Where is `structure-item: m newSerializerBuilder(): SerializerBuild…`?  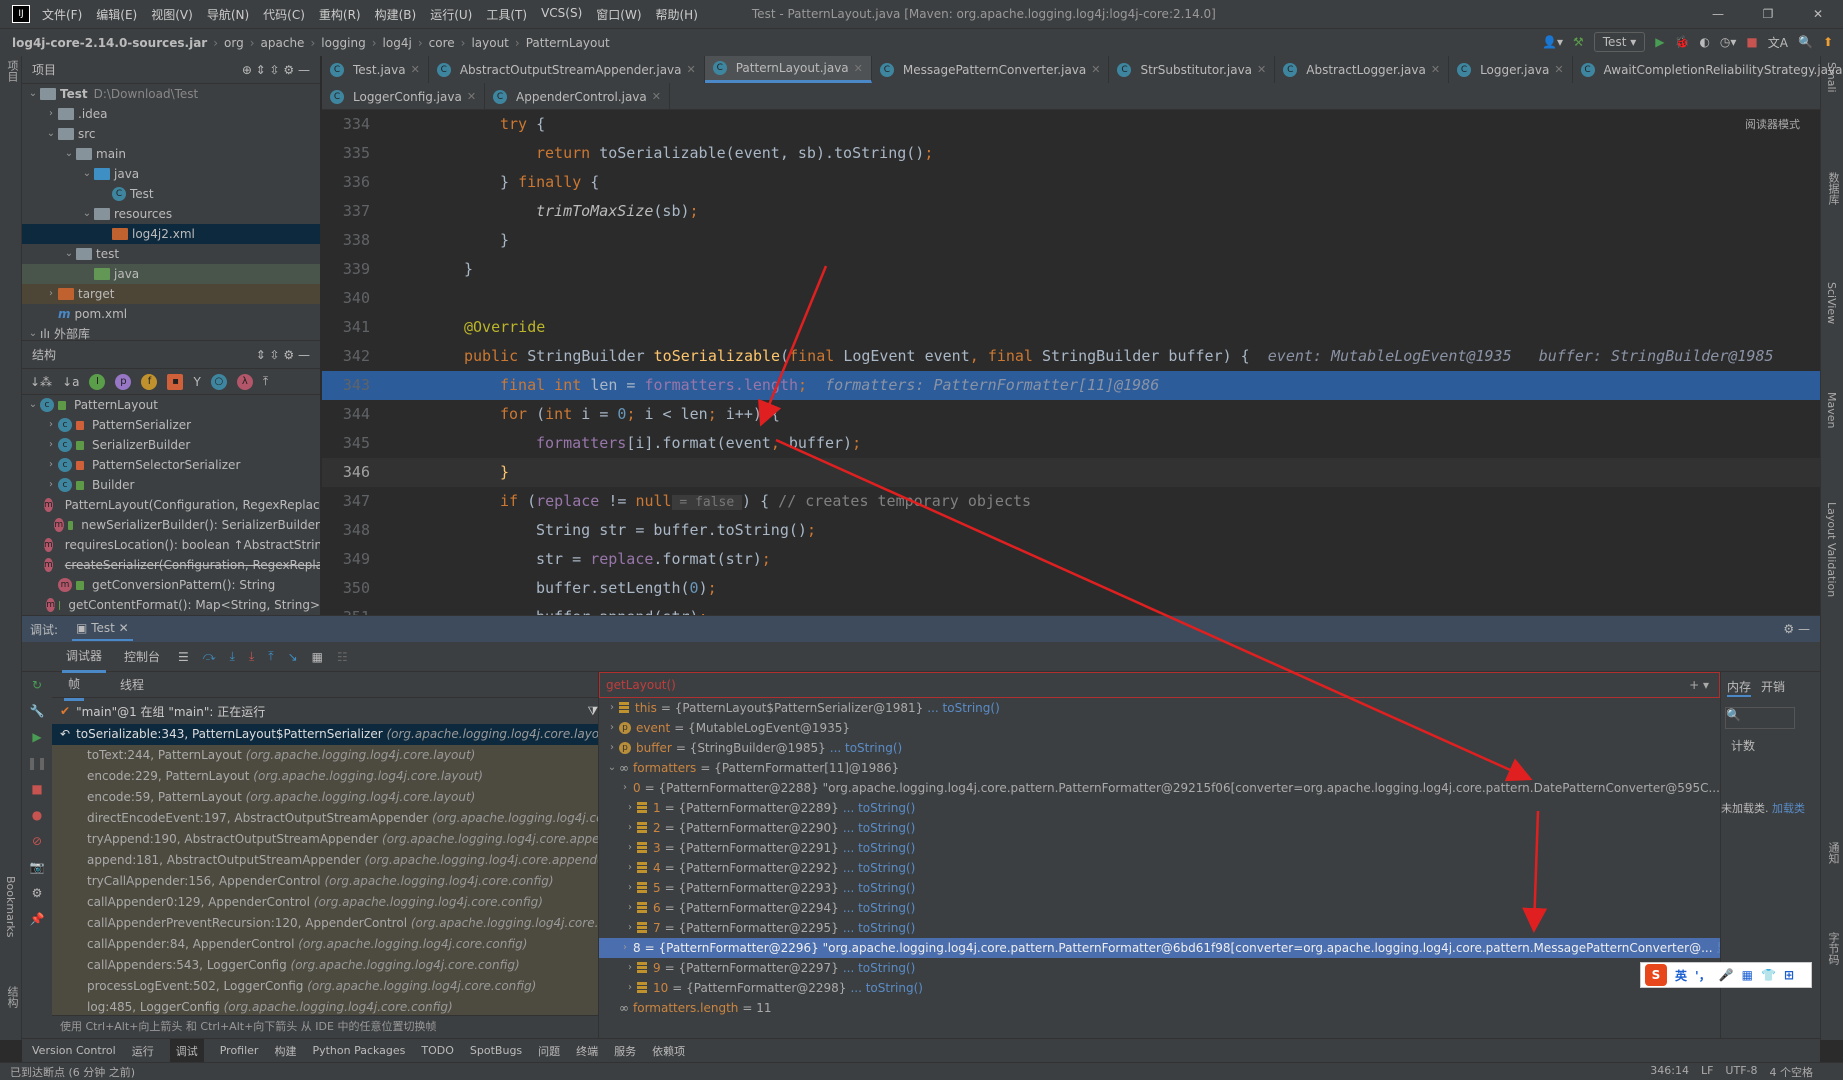
structure-item: m newSerializerBuilder(): SerializerBuild… is located at coordinates (171, 525).